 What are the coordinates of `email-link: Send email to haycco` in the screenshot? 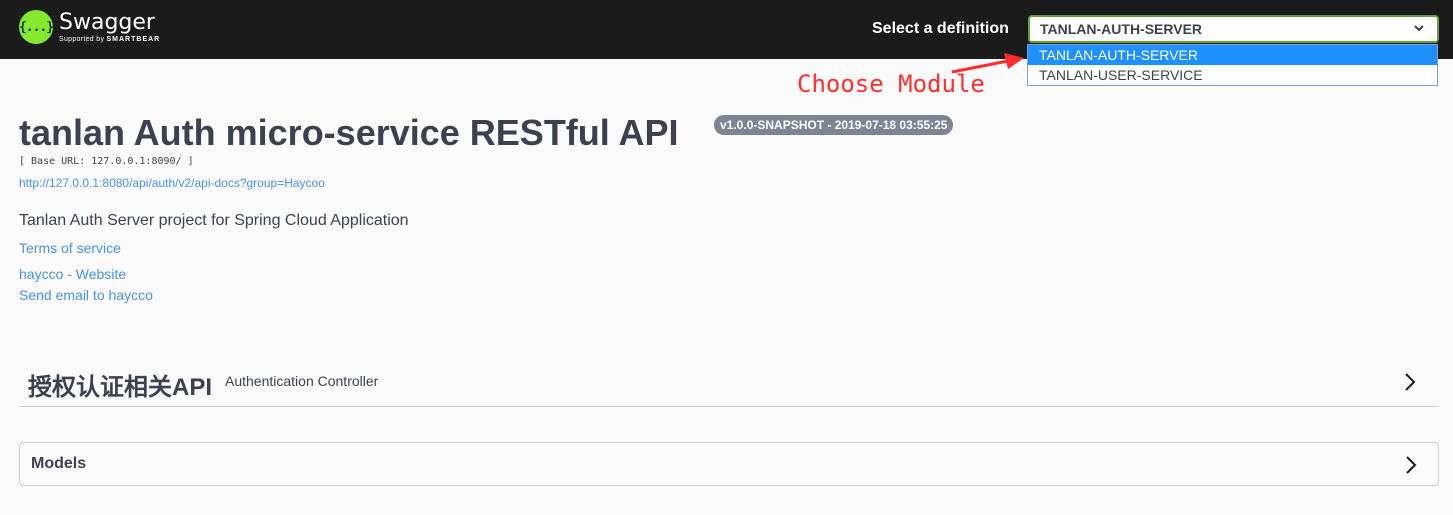 It's located at (86, 295).